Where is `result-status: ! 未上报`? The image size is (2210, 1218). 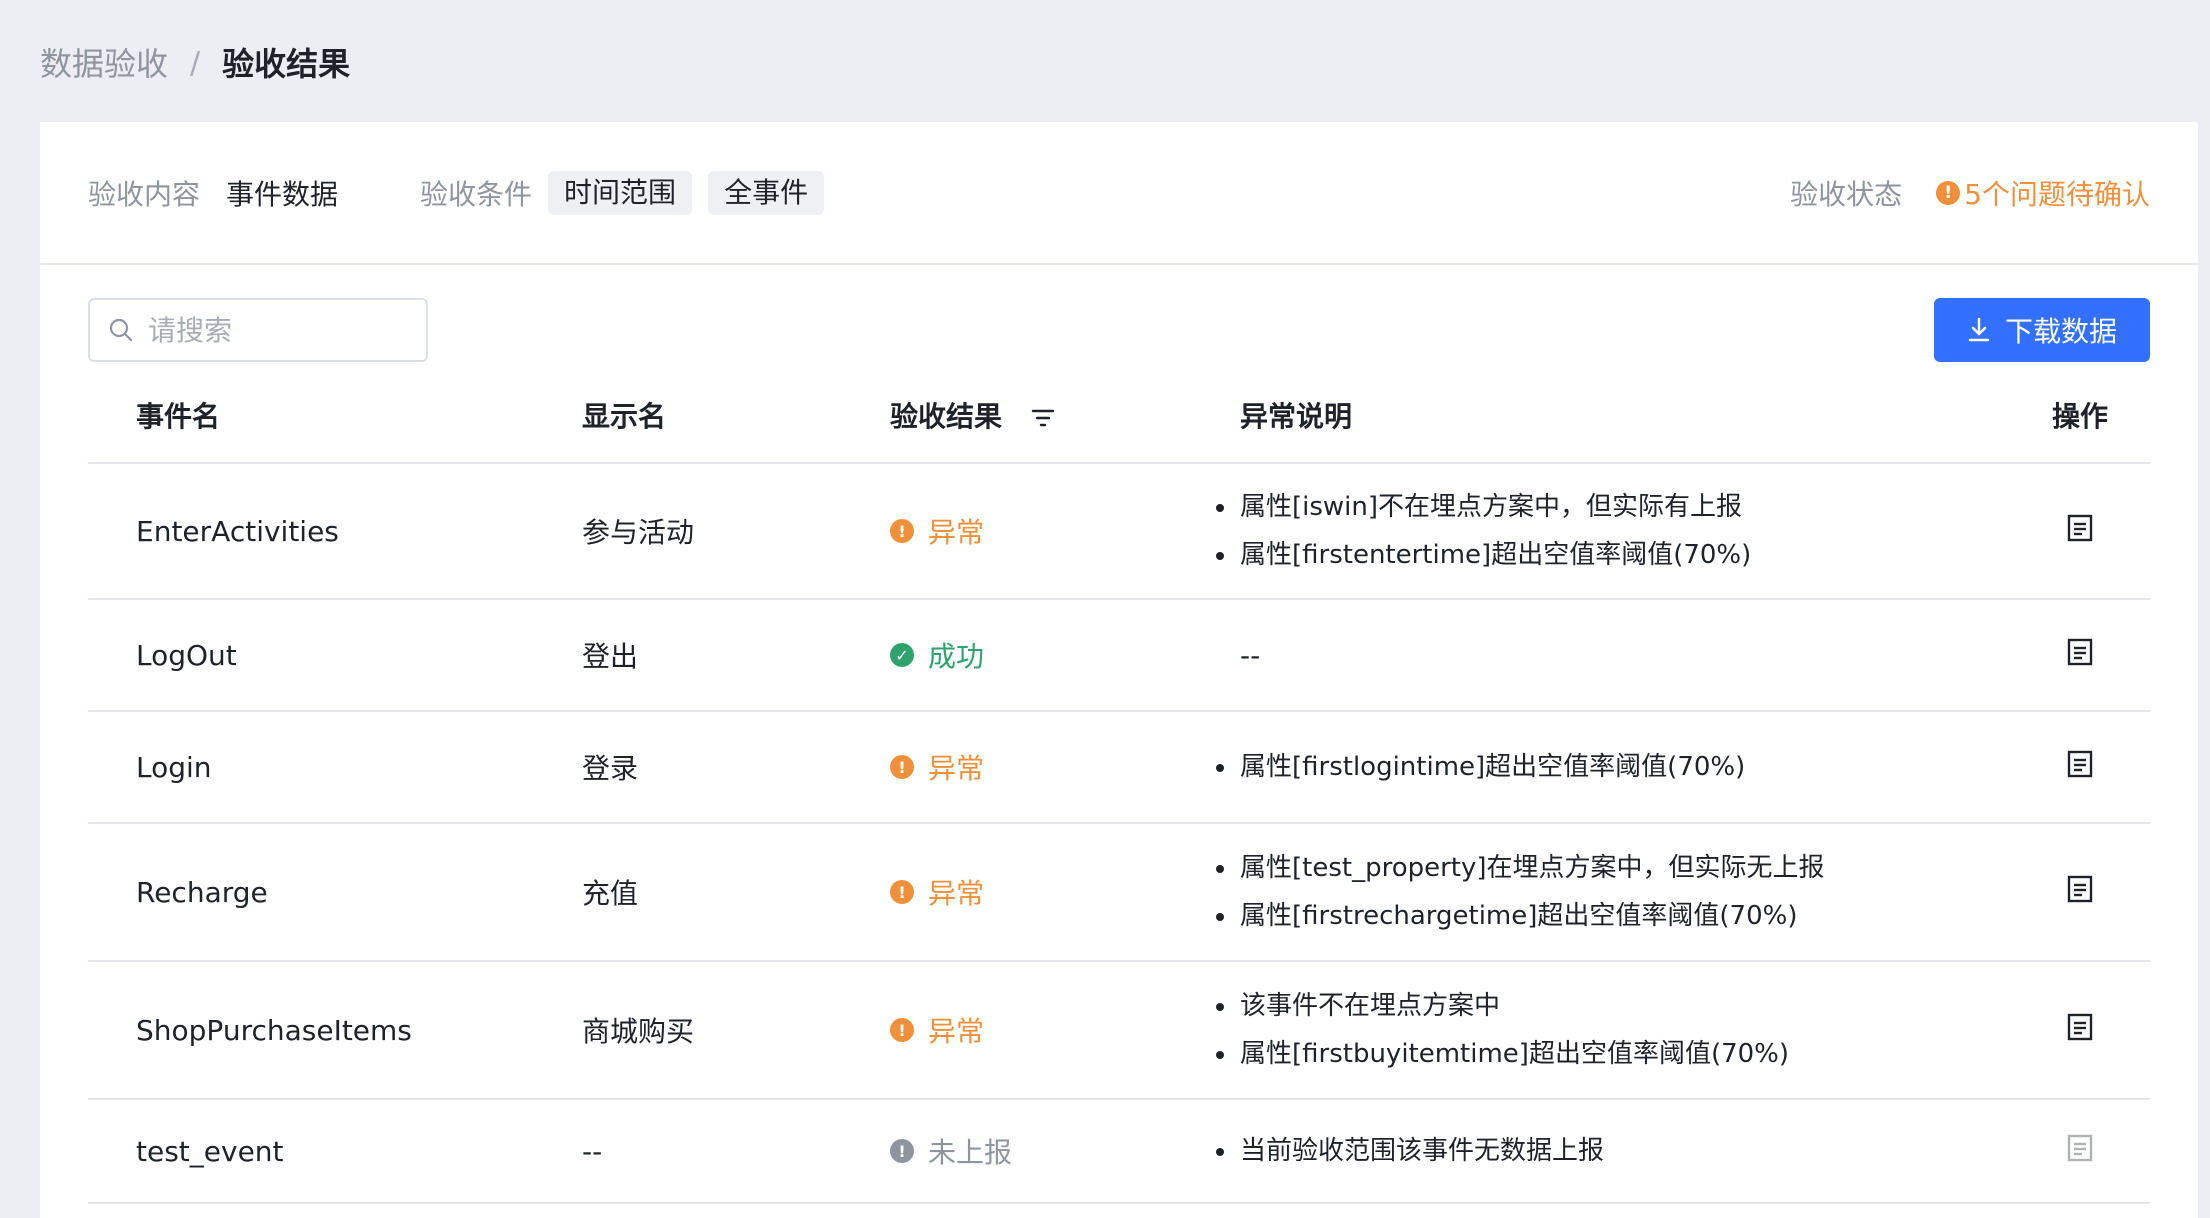 result-status: ! 未上报 is located at coordinates (1065, 1151).